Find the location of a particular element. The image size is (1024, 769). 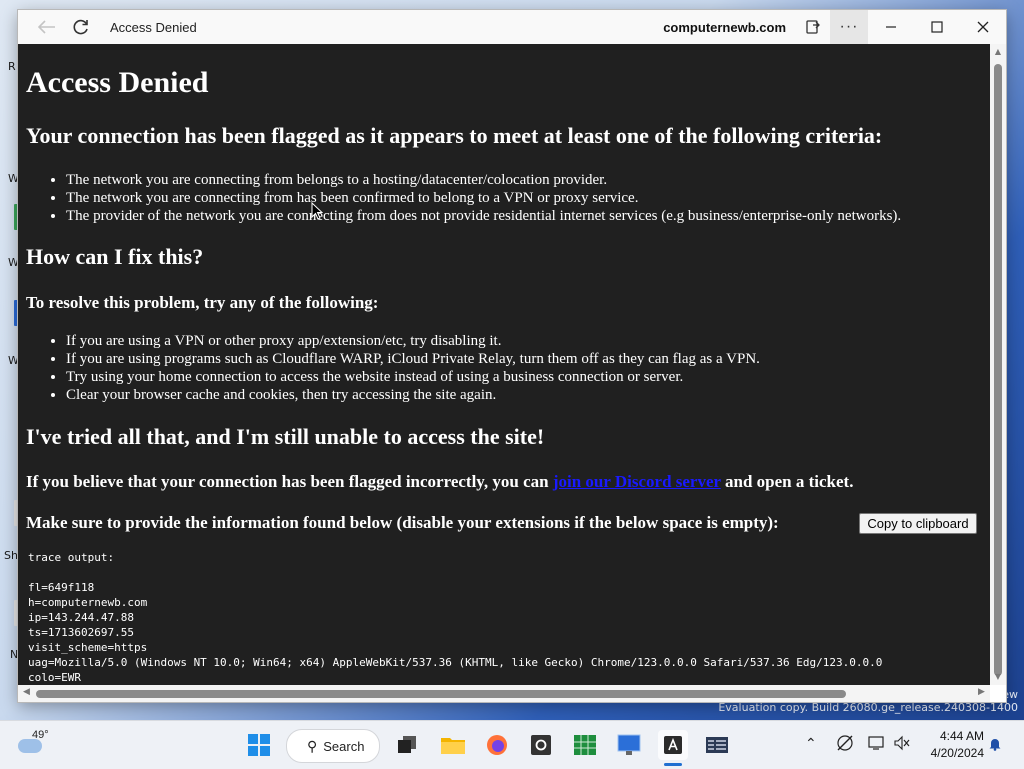

more-options-button: ··· is located at coordinates (849, 27).